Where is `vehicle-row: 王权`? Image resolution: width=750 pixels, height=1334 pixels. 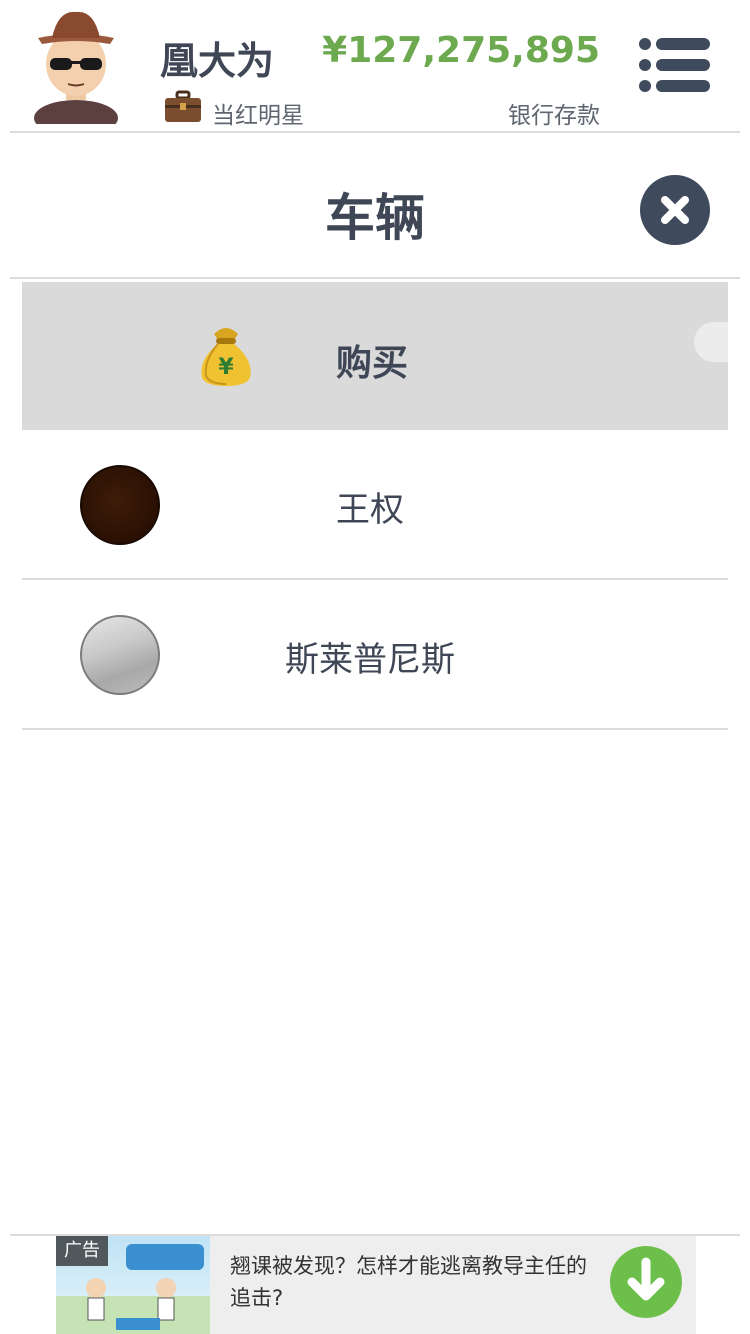 vehicle-row: 王权 is located at coordinates (375, 505).